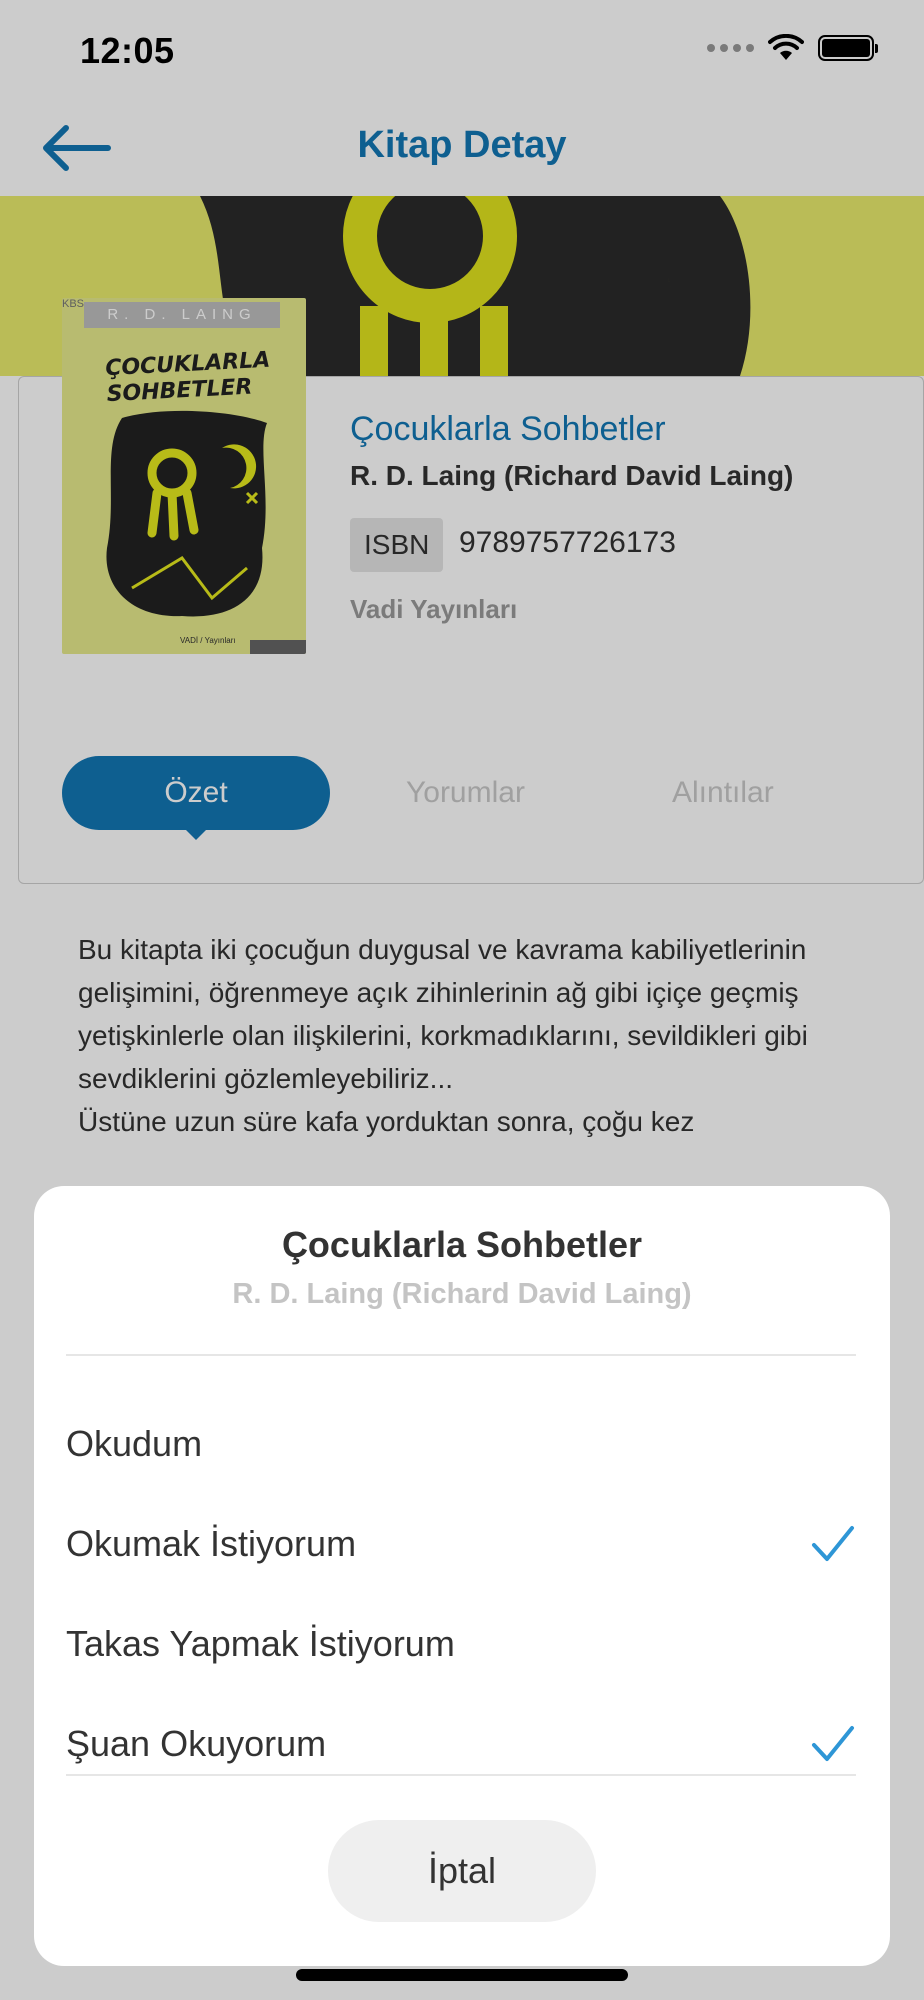 The height and width of the screenshot is (2000, 924). I want to click on sheet-subtitle: R. D. Laing (Richard David Laing), so click(462, 1294).